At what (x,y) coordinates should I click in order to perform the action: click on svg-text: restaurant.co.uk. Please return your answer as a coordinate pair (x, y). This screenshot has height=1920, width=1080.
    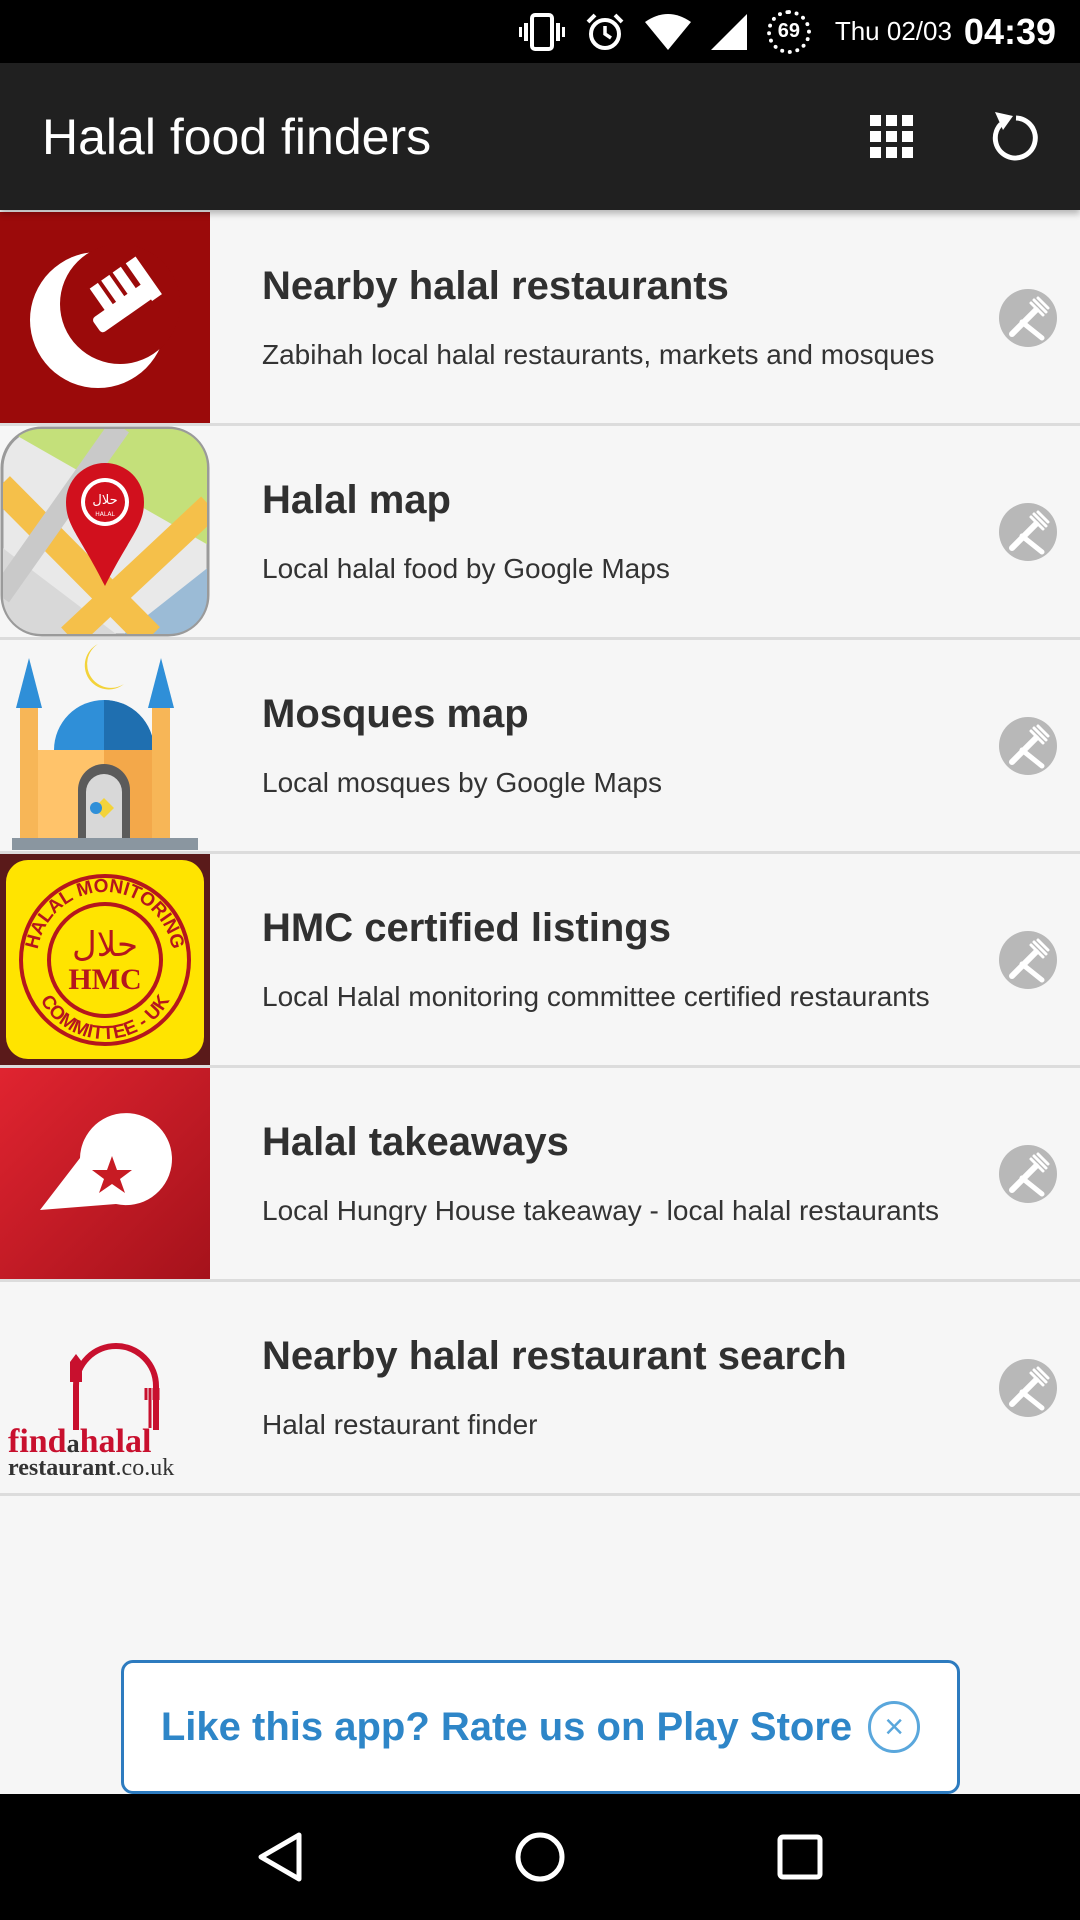
    Looking at the image, I should click on (91, 1468).